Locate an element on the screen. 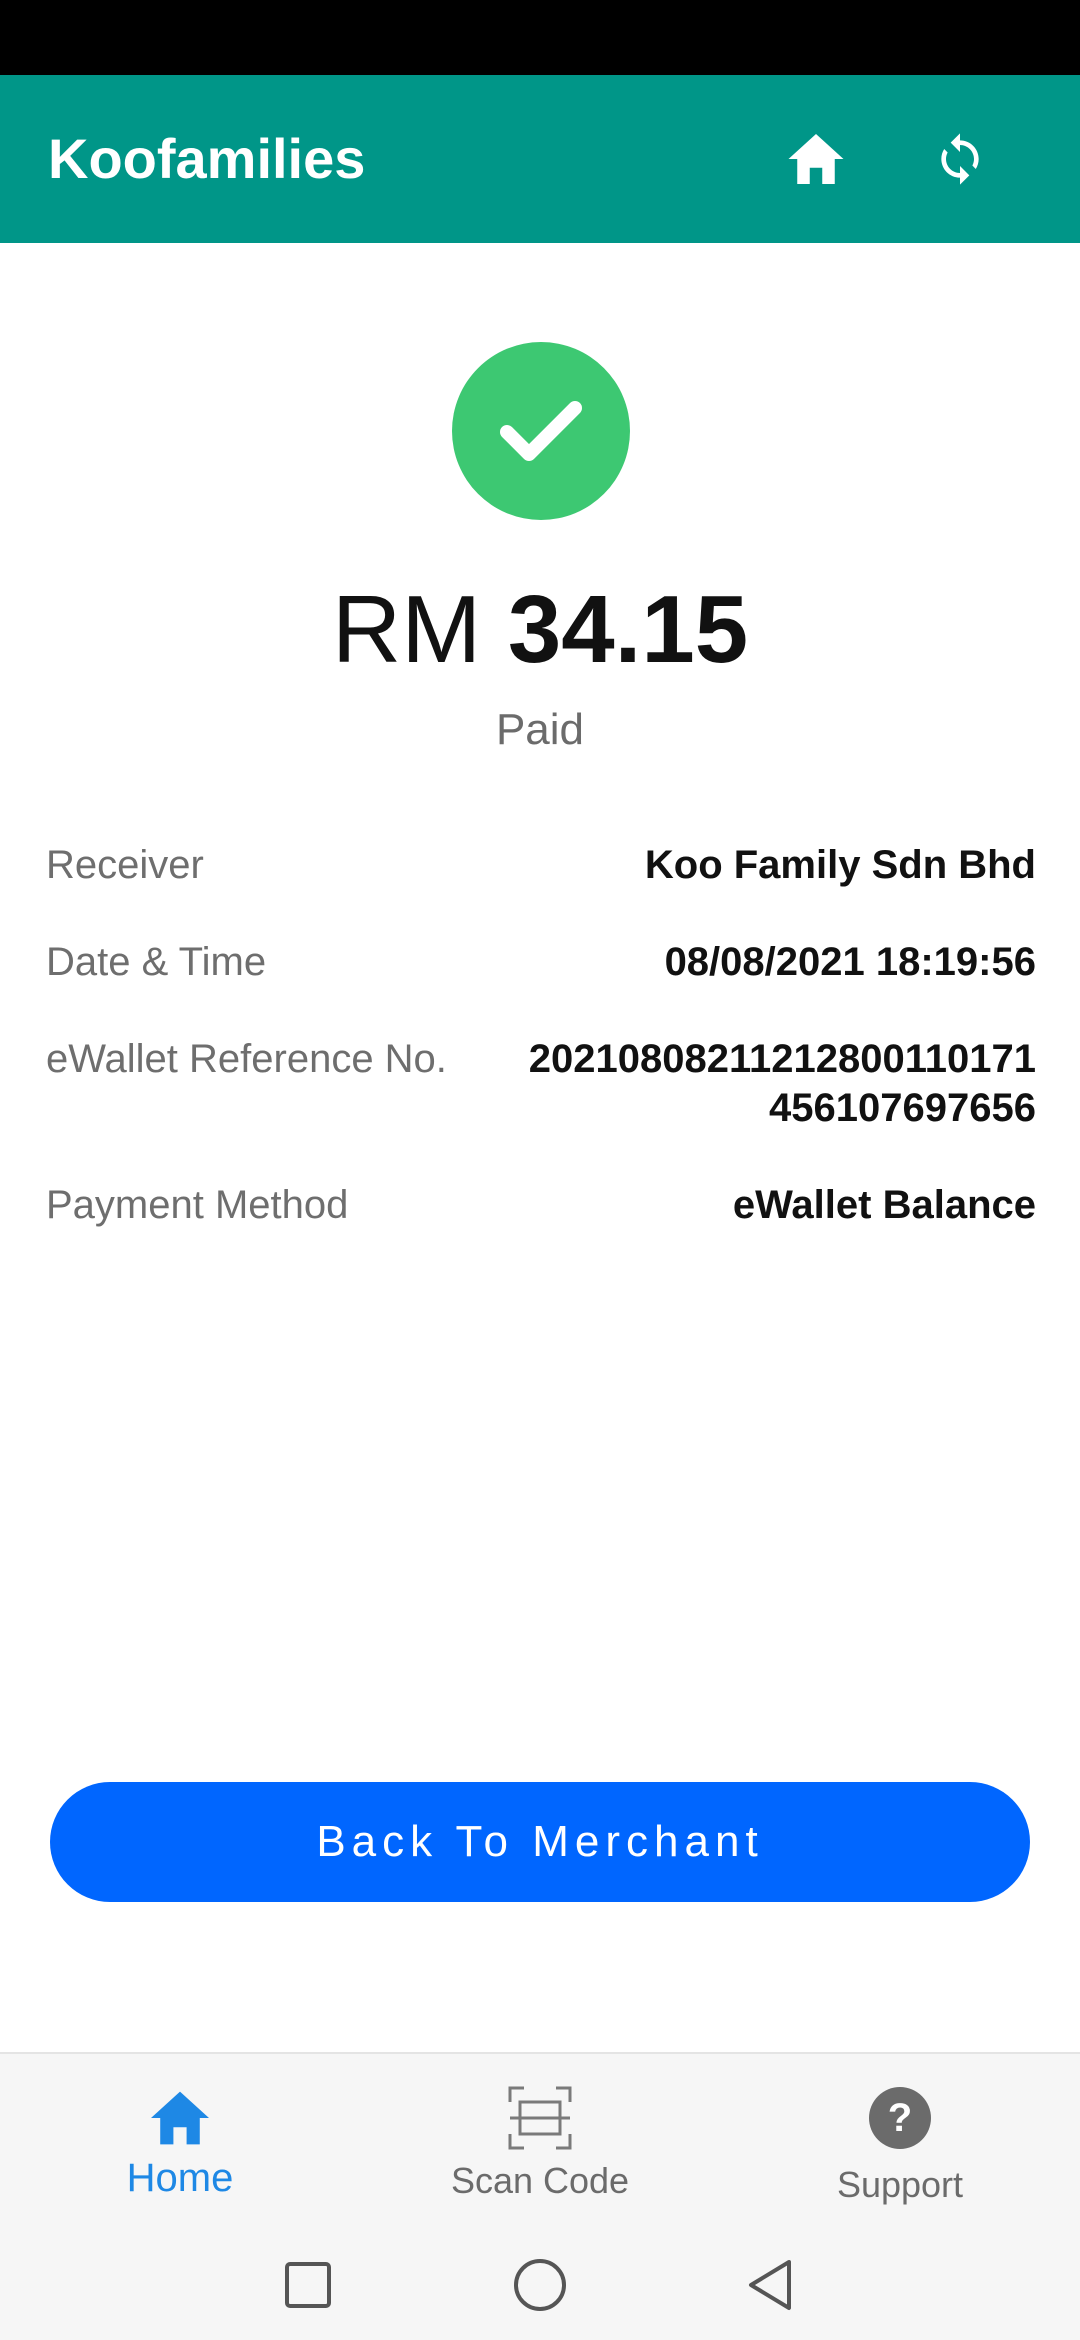  recent-apps-button is located at coordinates (308, 2285).